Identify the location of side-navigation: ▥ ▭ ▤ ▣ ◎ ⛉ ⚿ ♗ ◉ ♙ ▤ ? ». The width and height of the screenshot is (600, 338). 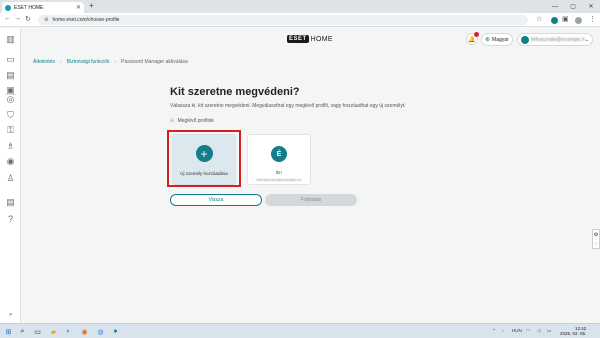
(10, 175).